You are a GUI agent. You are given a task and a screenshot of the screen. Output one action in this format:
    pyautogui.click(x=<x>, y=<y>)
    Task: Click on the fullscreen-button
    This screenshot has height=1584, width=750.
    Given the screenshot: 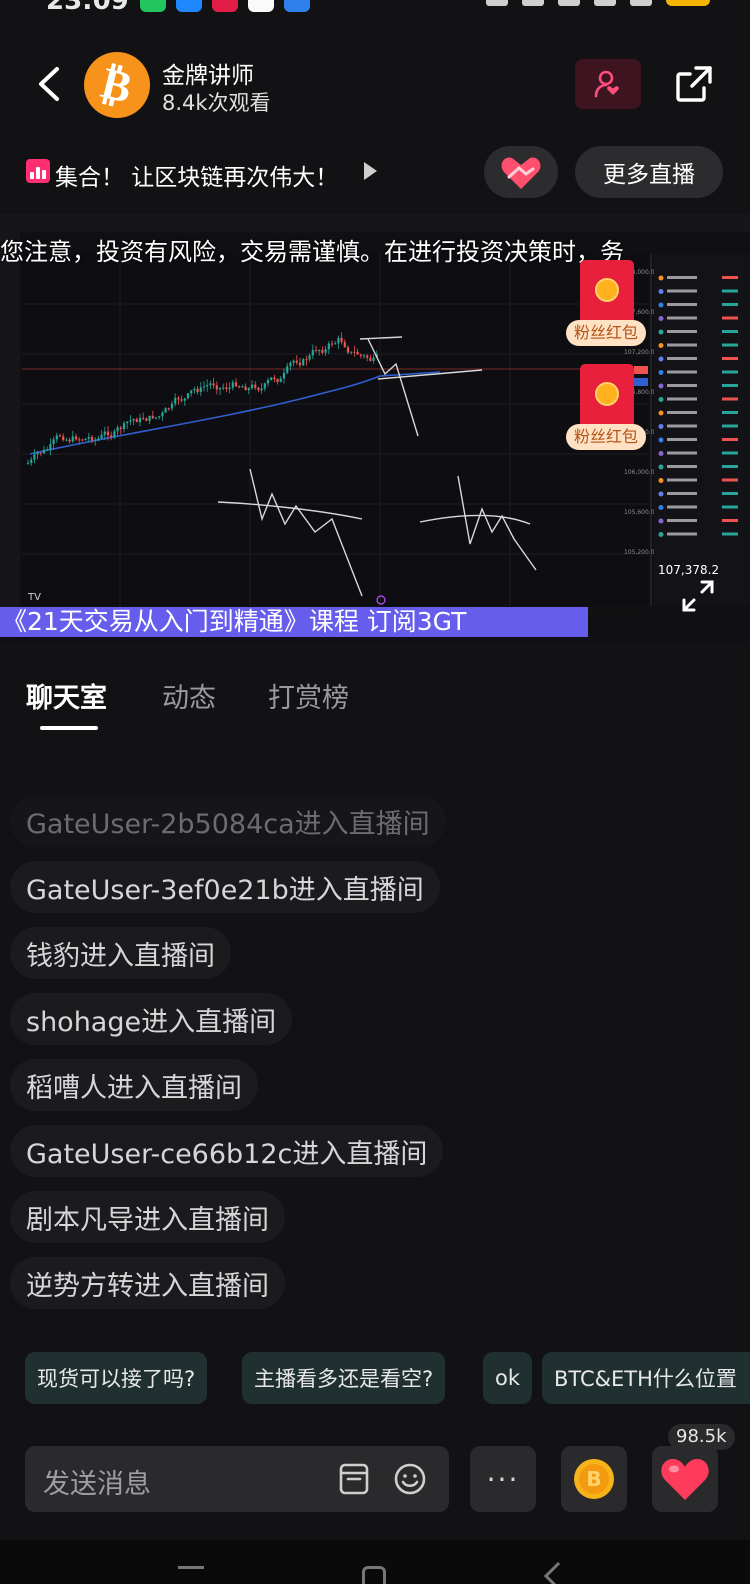 What is the action you would take?
    pyautogui.click(x=698, y=596)
    